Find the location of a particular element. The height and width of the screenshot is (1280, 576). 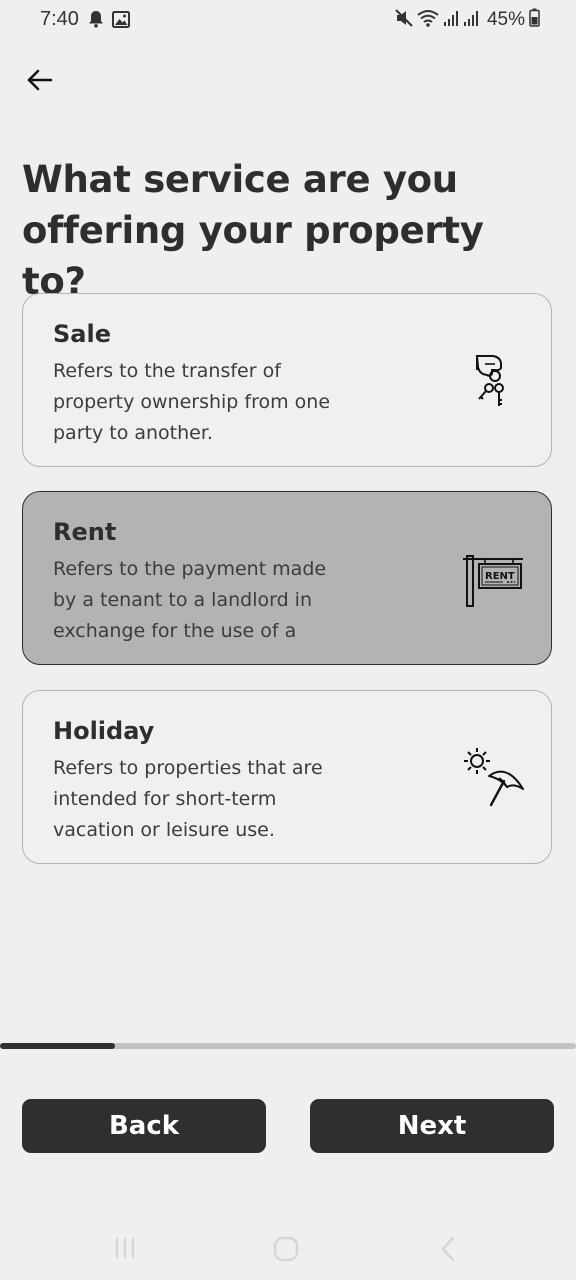

battery-percentage: 45% is located at coordinates (505, 19).